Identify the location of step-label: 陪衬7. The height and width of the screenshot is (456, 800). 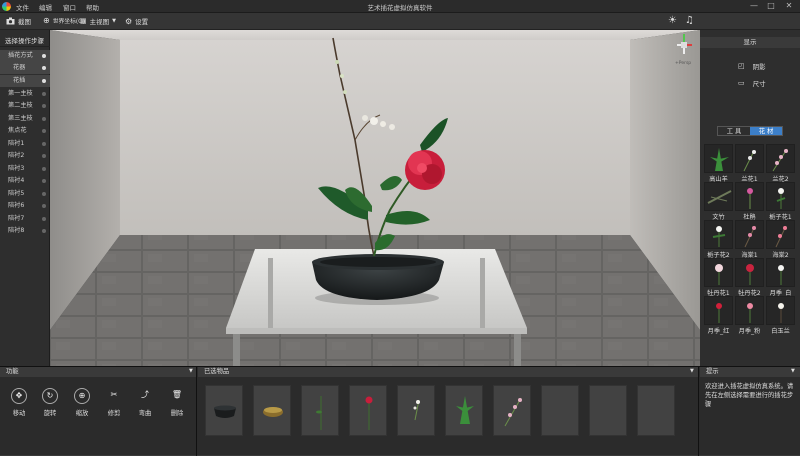
(16, 218).